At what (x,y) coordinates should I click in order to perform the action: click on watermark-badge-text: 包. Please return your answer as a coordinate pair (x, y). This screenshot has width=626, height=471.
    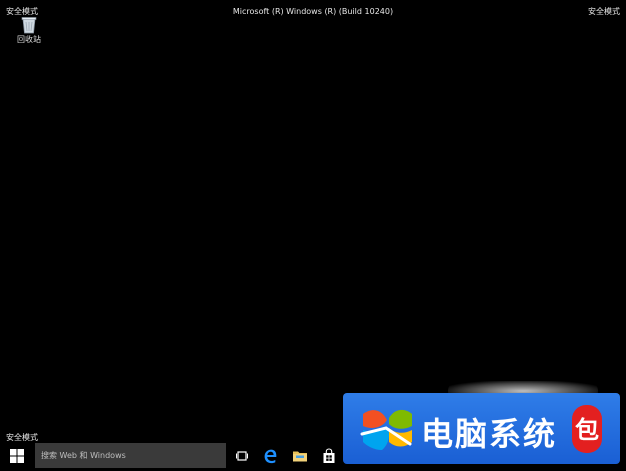
    Looking at the image, I should click on (587, 429).